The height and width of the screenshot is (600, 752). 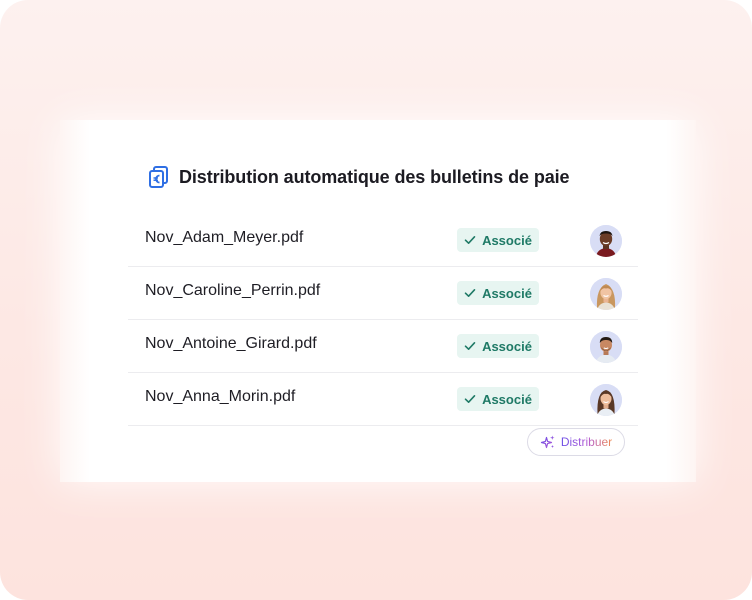 I want to click on list-item: Nov_Adam_Meyer.pdf Associé, so click(x=383, y=240).